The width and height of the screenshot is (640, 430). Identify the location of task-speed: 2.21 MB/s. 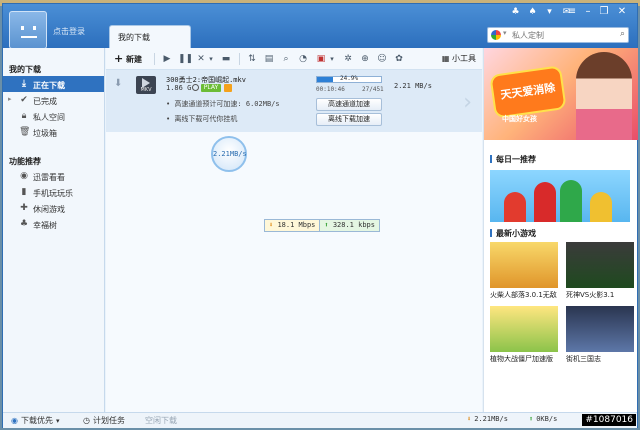
(413, 86).